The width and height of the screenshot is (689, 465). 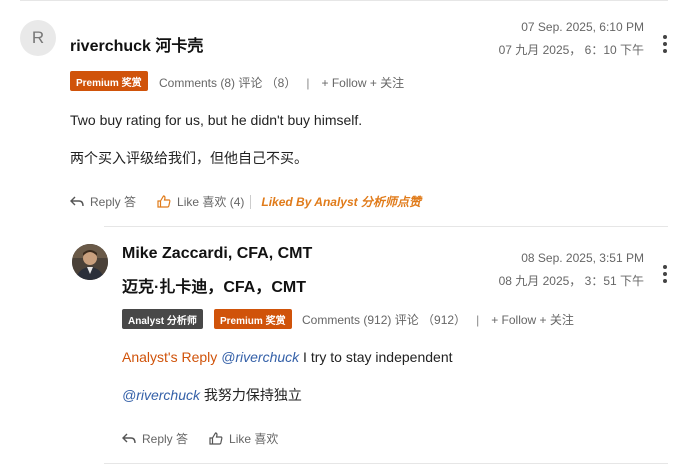 I want to click on reply-text-cn: @riverchuck 我努力保持独立, so click(x=212, y=395).